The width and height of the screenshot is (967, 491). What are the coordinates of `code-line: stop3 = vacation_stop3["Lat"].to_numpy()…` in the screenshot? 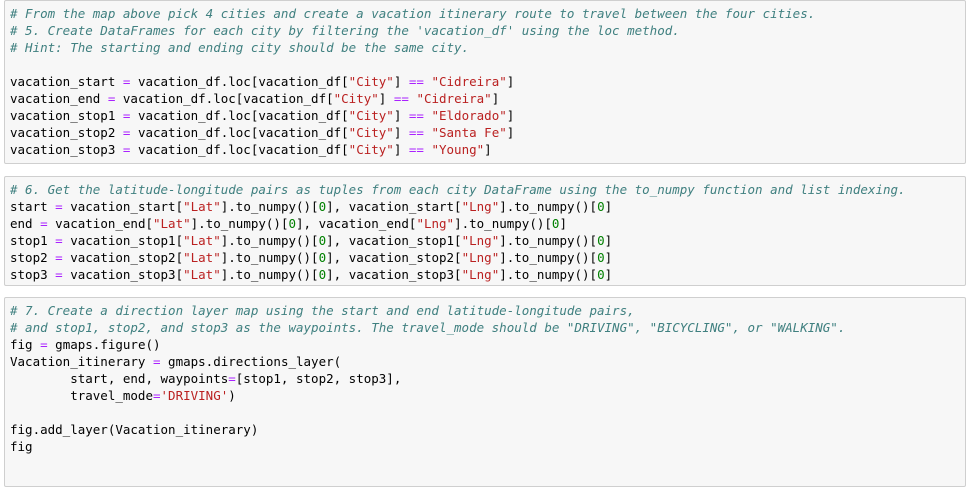 It's located at (458, 274).